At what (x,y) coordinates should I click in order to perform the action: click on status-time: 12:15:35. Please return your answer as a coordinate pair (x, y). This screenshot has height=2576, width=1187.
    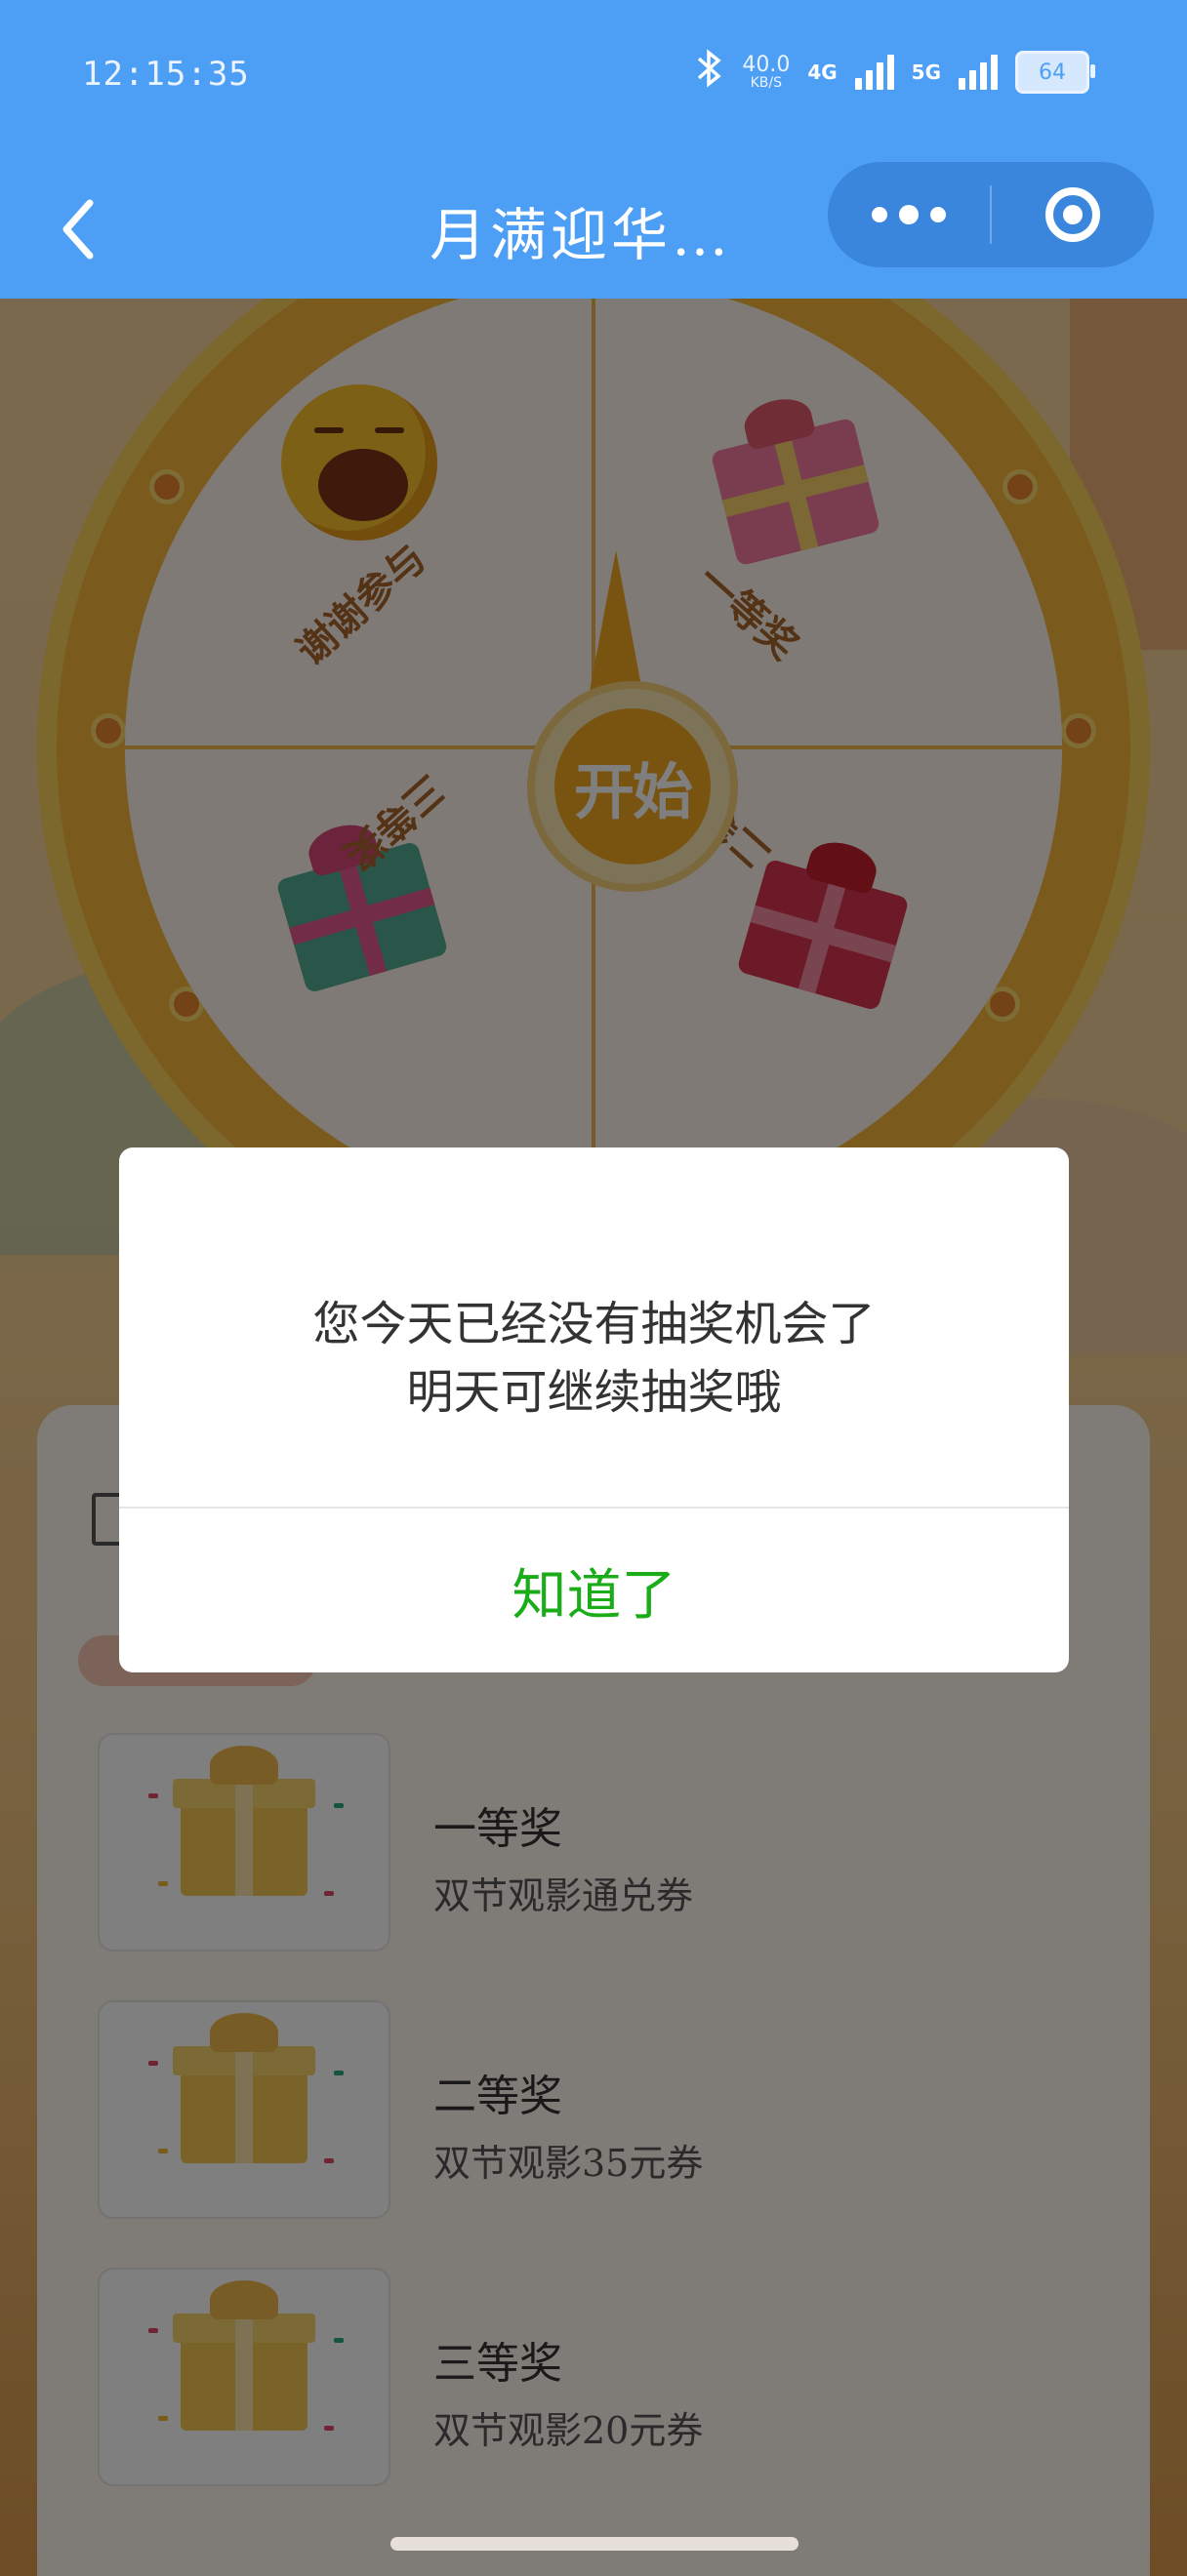
    Looking at the image, I should click on (166, 74).